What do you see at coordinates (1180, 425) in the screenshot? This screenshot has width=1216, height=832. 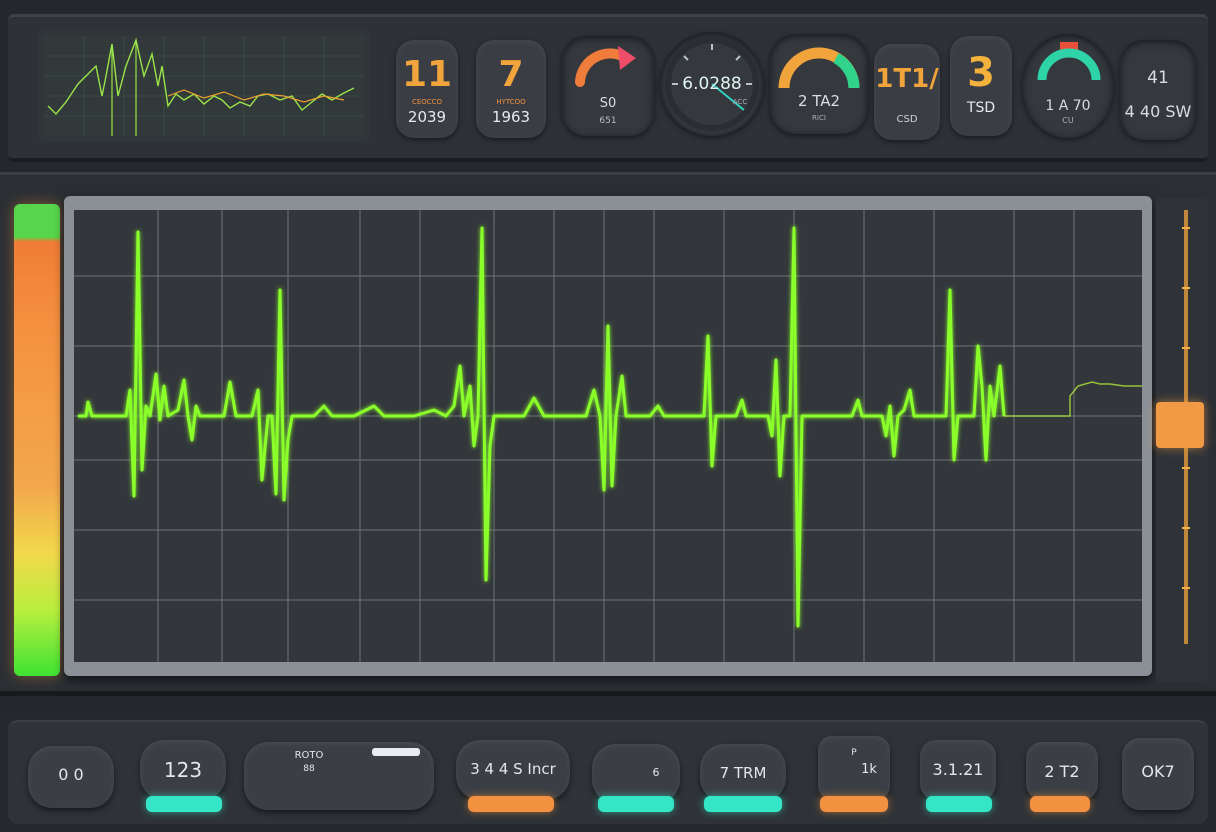 I see `fader-knob` at bounding box center [1180, 425].